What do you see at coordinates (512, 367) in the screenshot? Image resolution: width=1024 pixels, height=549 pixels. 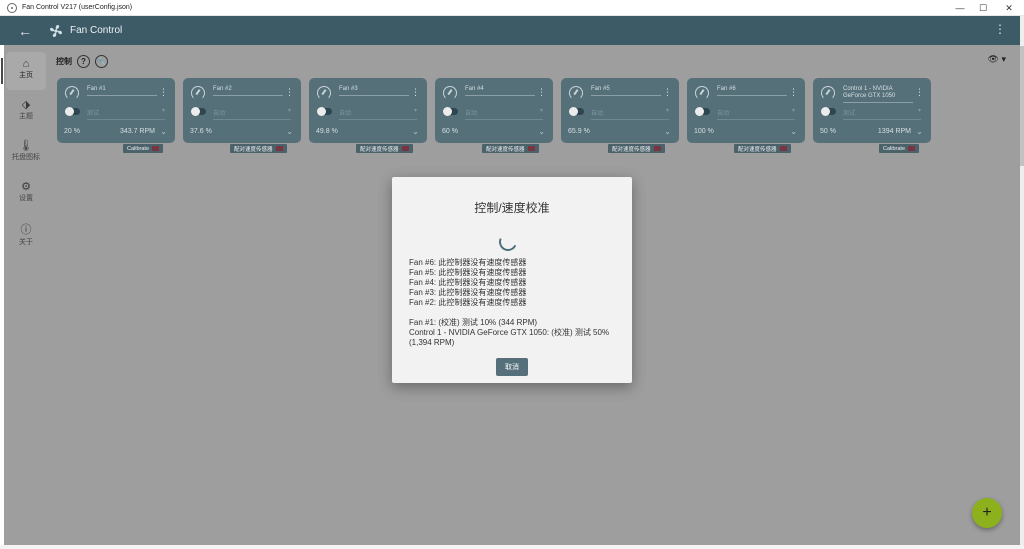 I see `cancel-button: 取消` at bounding box center [512, 367].